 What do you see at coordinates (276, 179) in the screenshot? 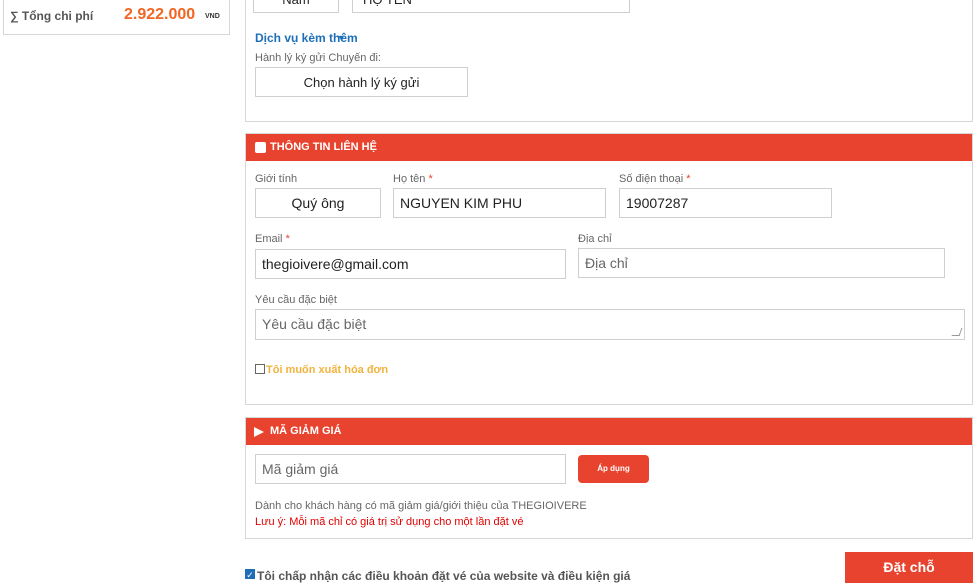
I see `gender-label: Giới tính` at bounding box center [276, 179].